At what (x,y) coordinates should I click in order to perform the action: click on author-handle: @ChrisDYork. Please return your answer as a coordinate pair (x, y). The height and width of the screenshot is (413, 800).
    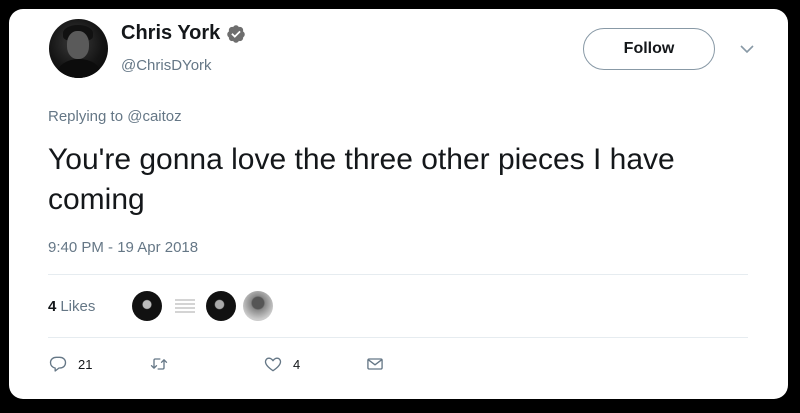
    Looking at the image, I should click on (166, 65).